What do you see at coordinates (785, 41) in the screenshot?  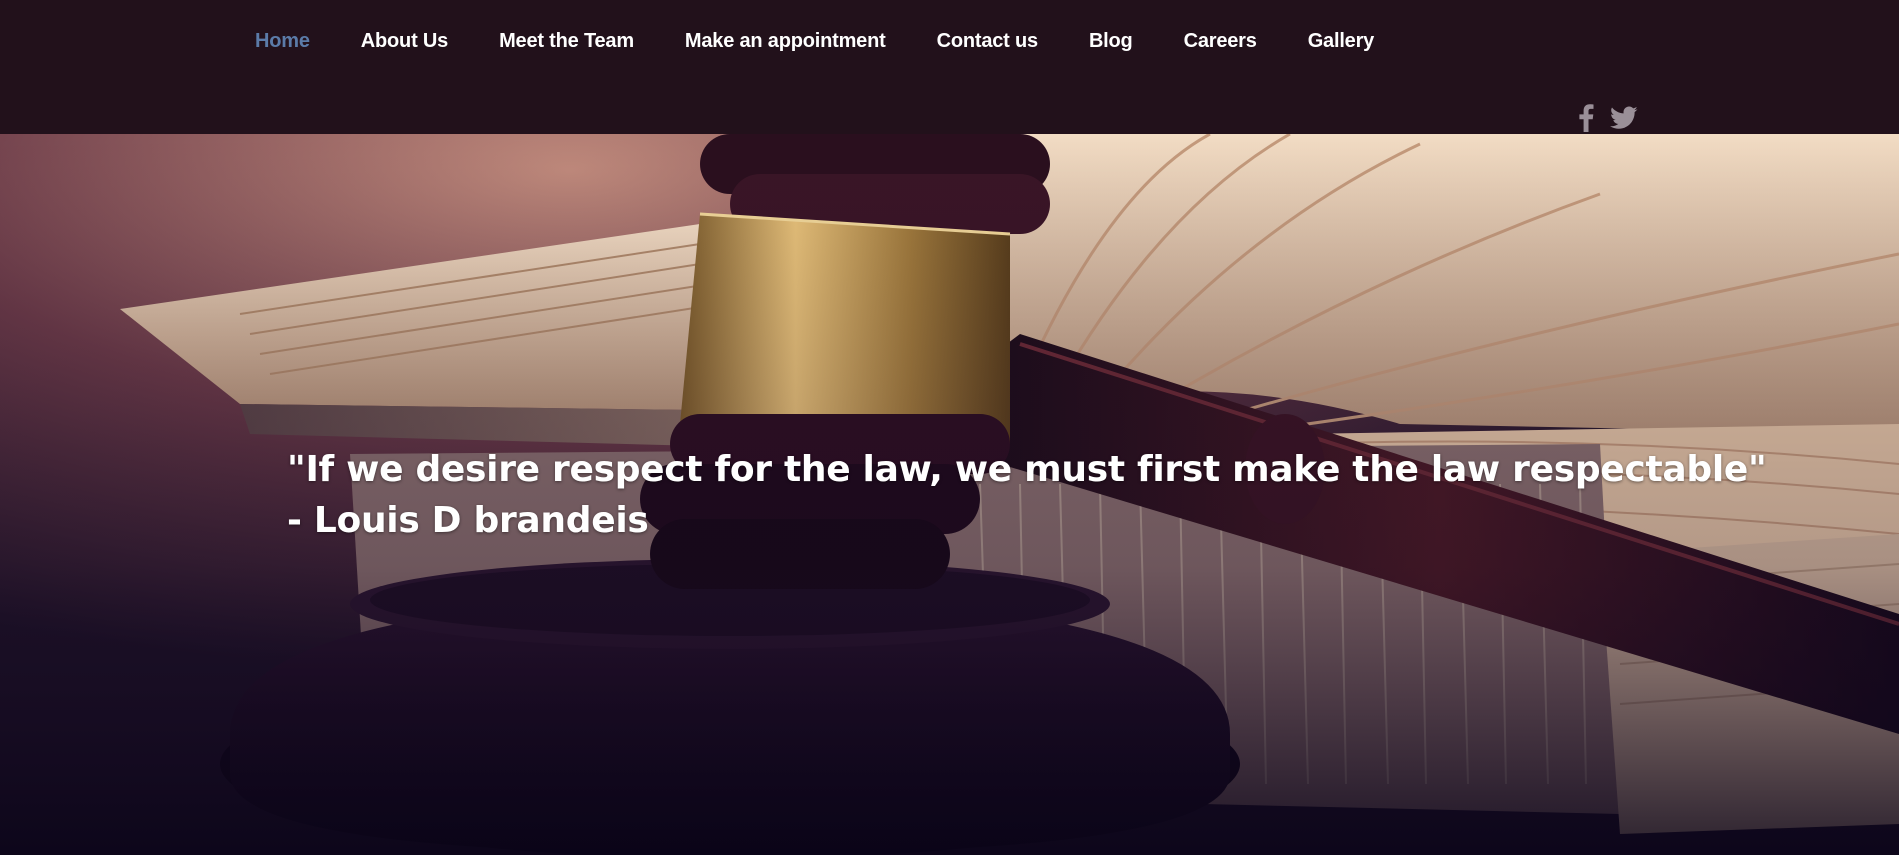 I see `nav-item-make-an-appointment: Make an appointment` at bounding box center [785, 41].